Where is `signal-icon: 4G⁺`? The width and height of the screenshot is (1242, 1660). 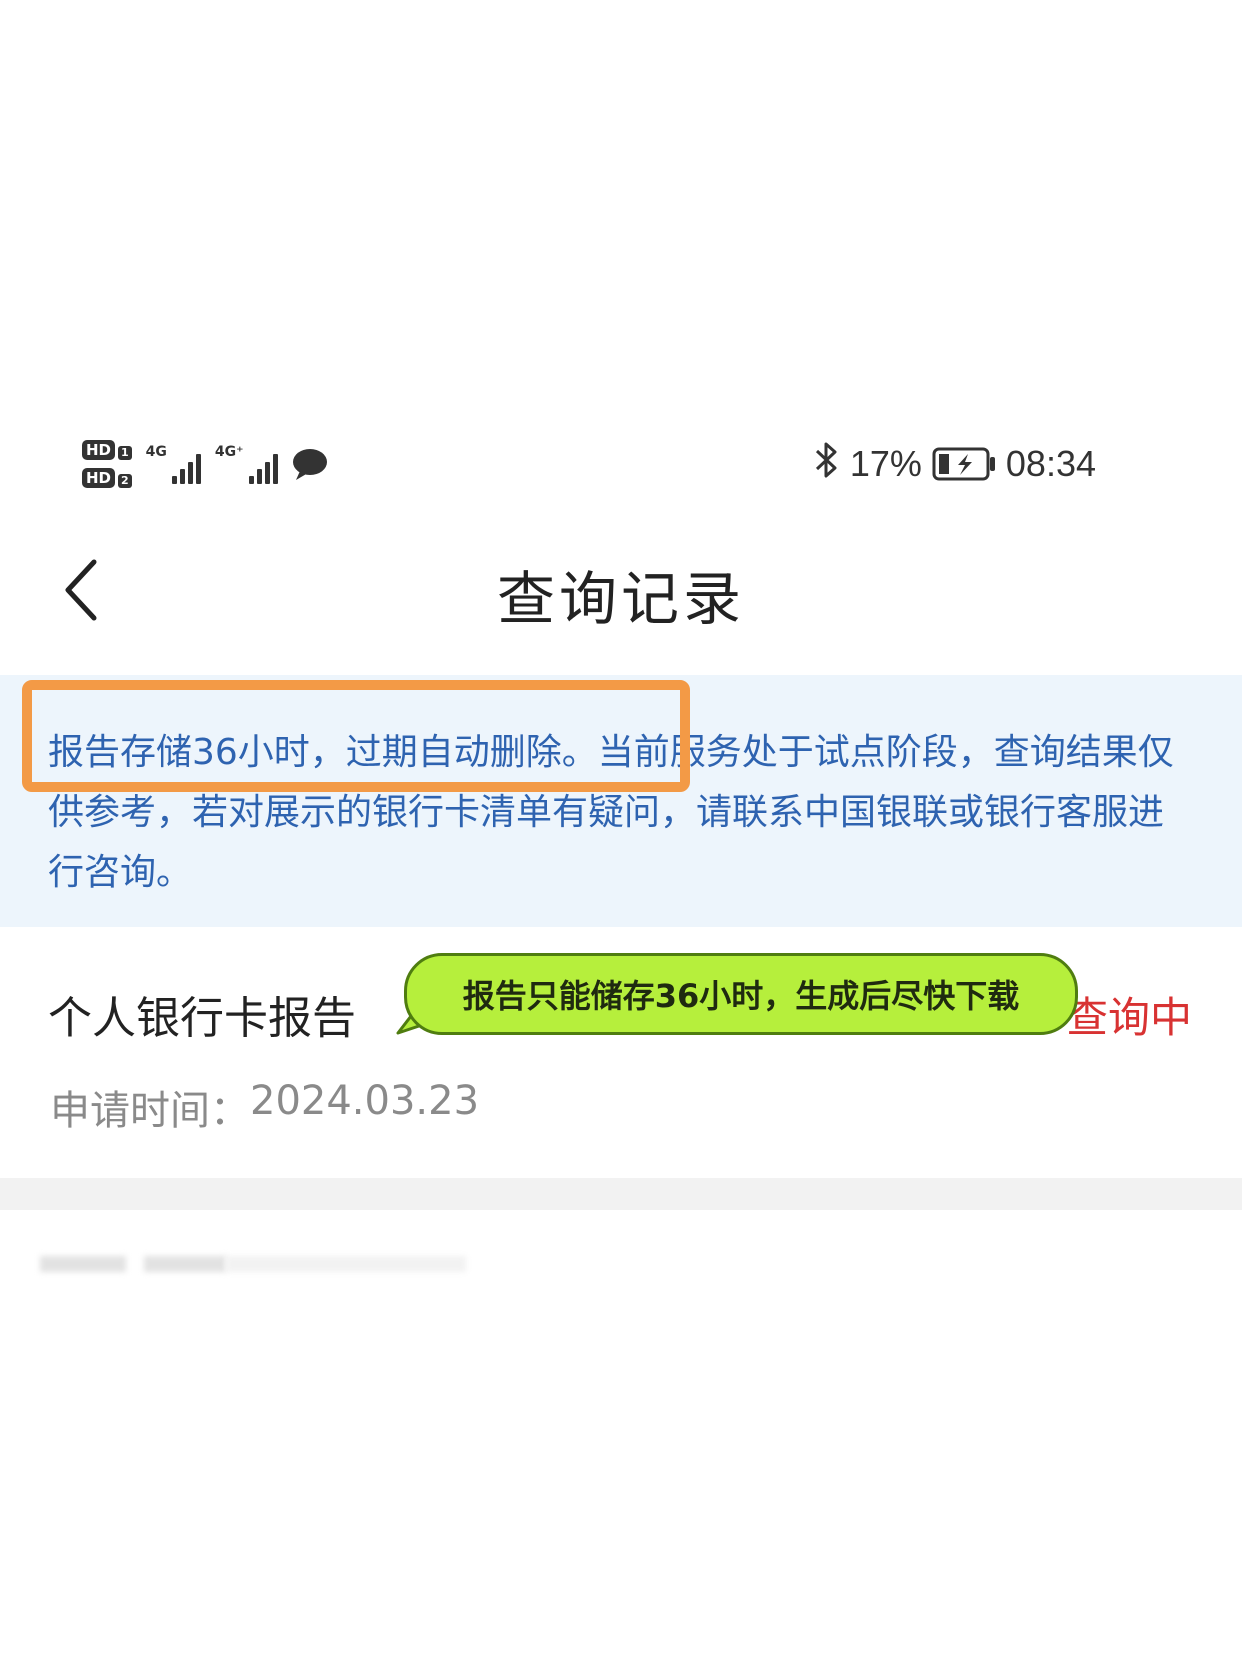
signal-icon: 4G⁺ is located at coordinates (246, 464).